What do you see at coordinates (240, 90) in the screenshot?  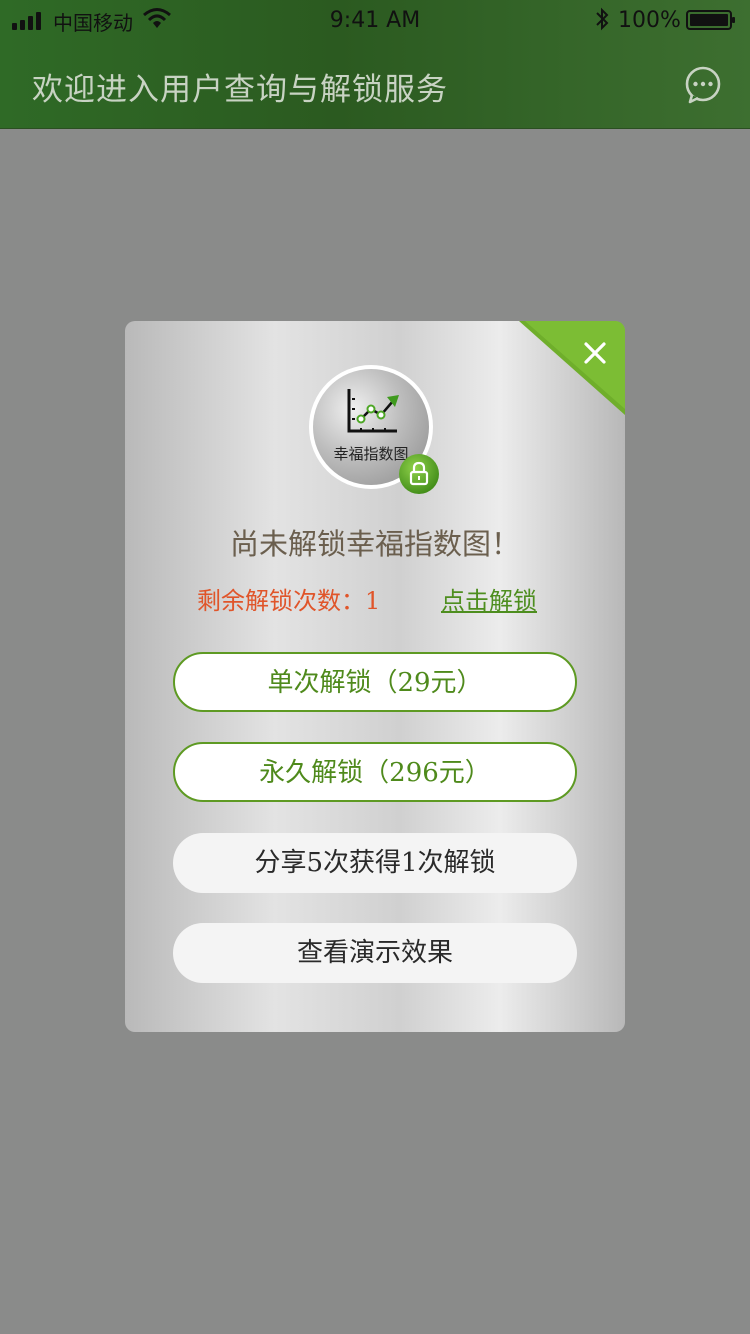 I see `header-title: 欢迎进入用户查询与解锁服务` at bounding box center [240, 90].